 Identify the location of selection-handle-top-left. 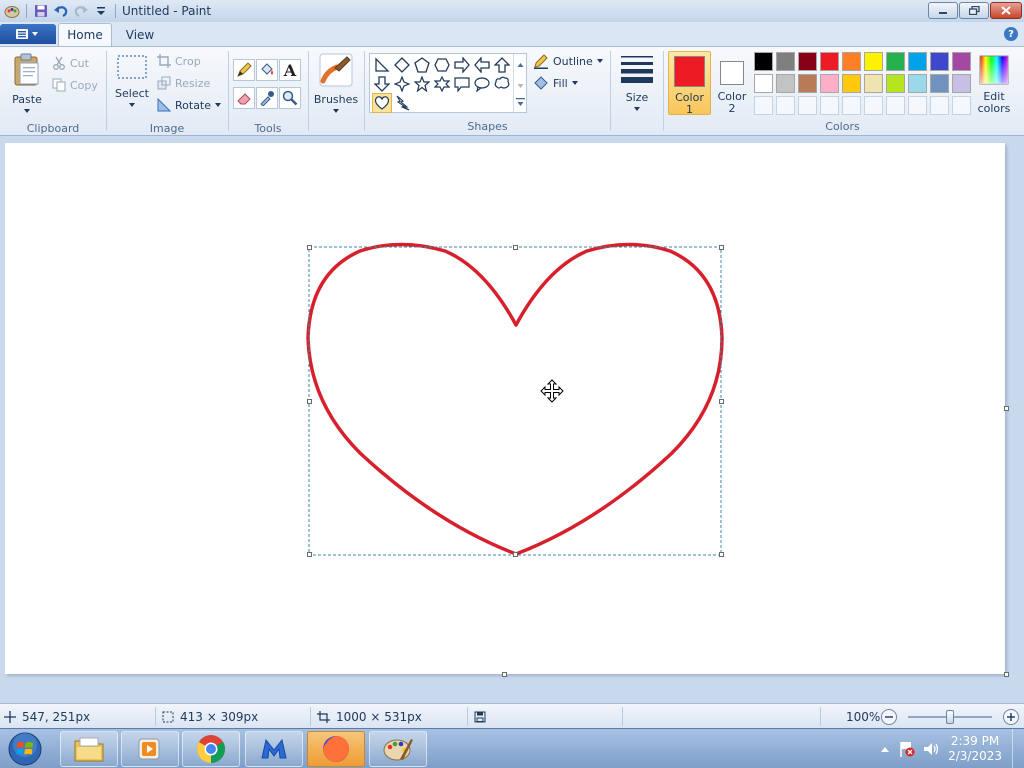
(309, 247).